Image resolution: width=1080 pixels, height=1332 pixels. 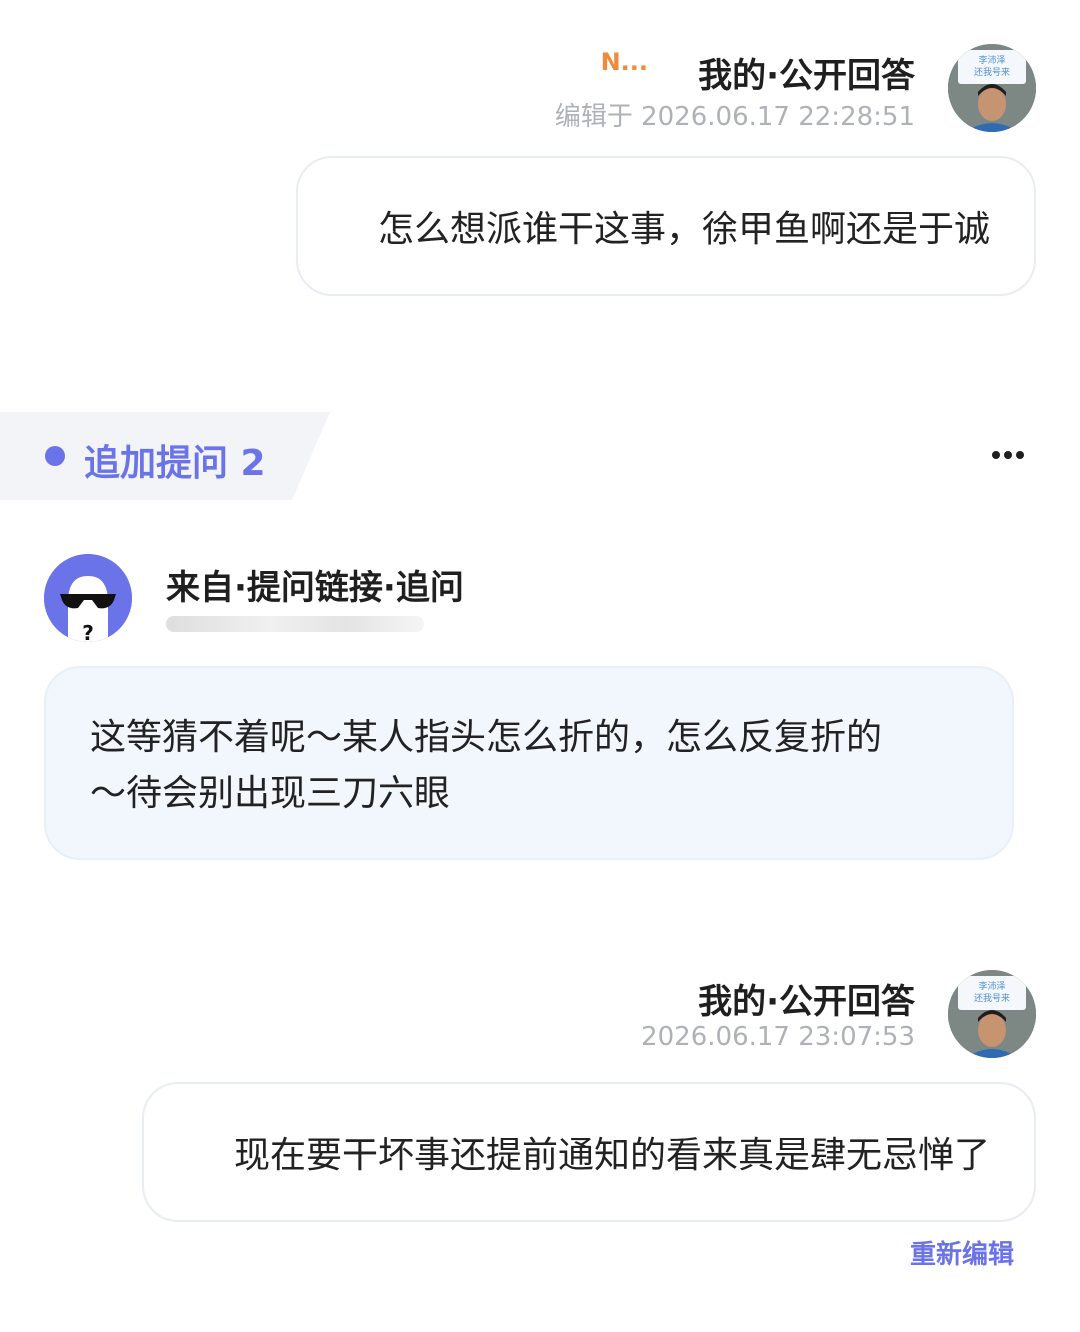 What do you see at coordinates (175, 463) in the screenshot?
I see `tag-label: 追加提问 2` at bounding box center [175, 463].